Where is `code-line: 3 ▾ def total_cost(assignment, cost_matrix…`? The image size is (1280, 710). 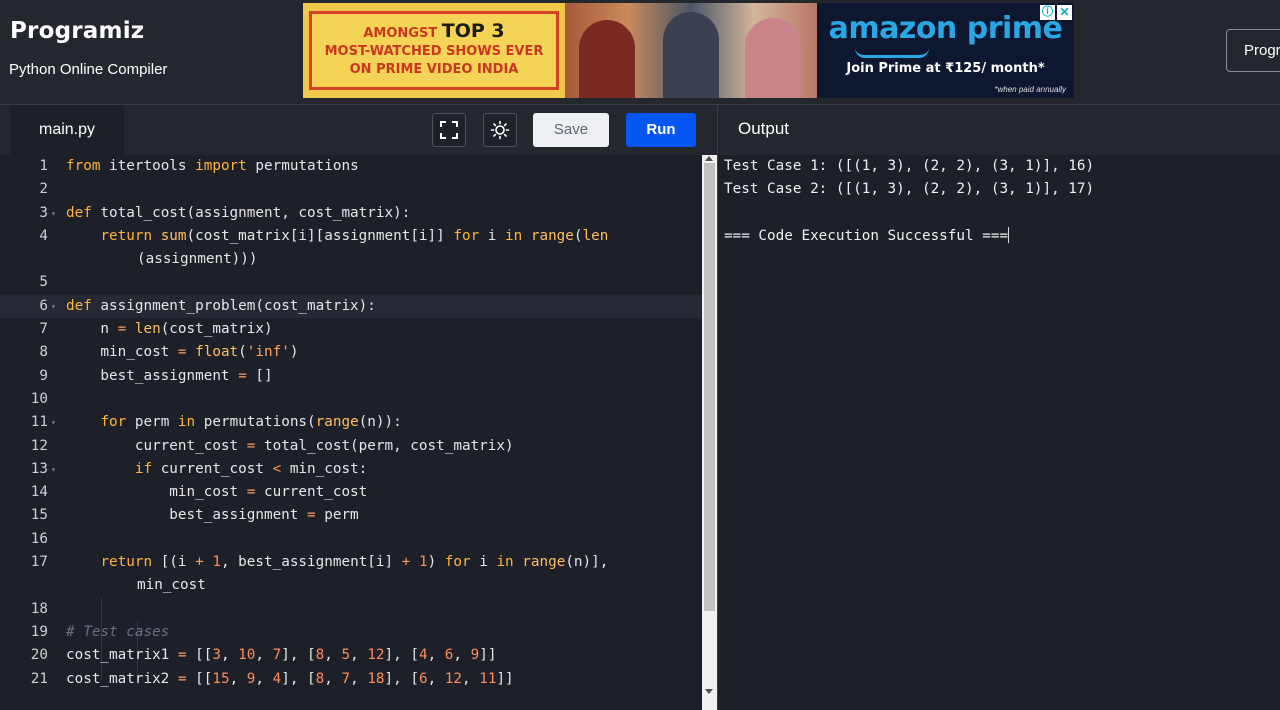
code-line: 3 ▾ def total_cost(assignment, cost_matrix… is located at coordinates (351, 213).